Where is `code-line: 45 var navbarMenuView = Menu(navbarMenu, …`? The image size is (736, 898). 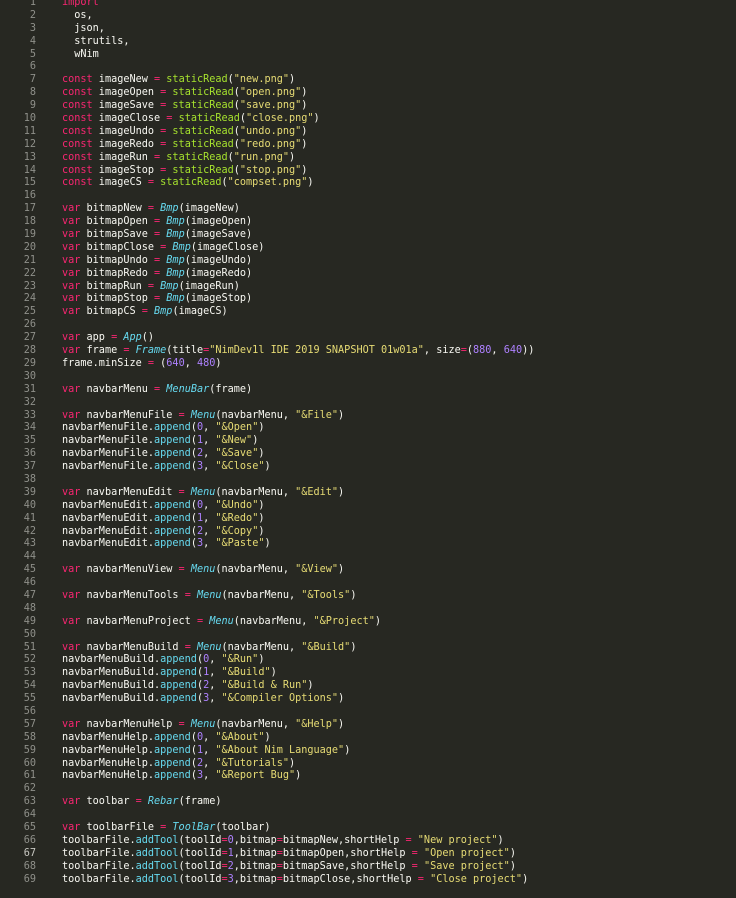 code-line: 45 var navbarMenuView = Menu(navbarMenu, … is located at coordinates (368, 570).